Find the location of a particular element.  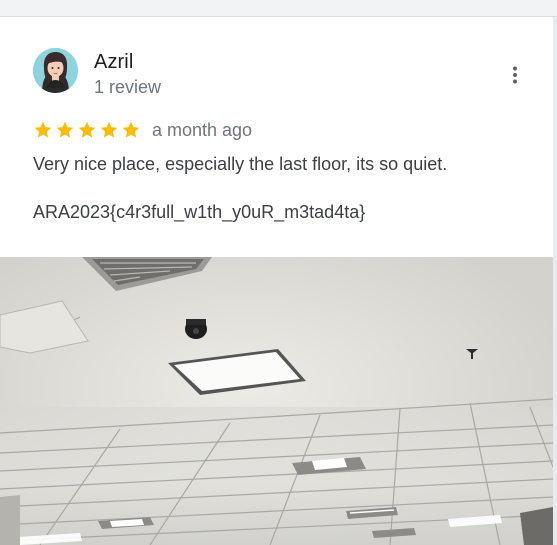

avatar is located at coordinates (55, 70).